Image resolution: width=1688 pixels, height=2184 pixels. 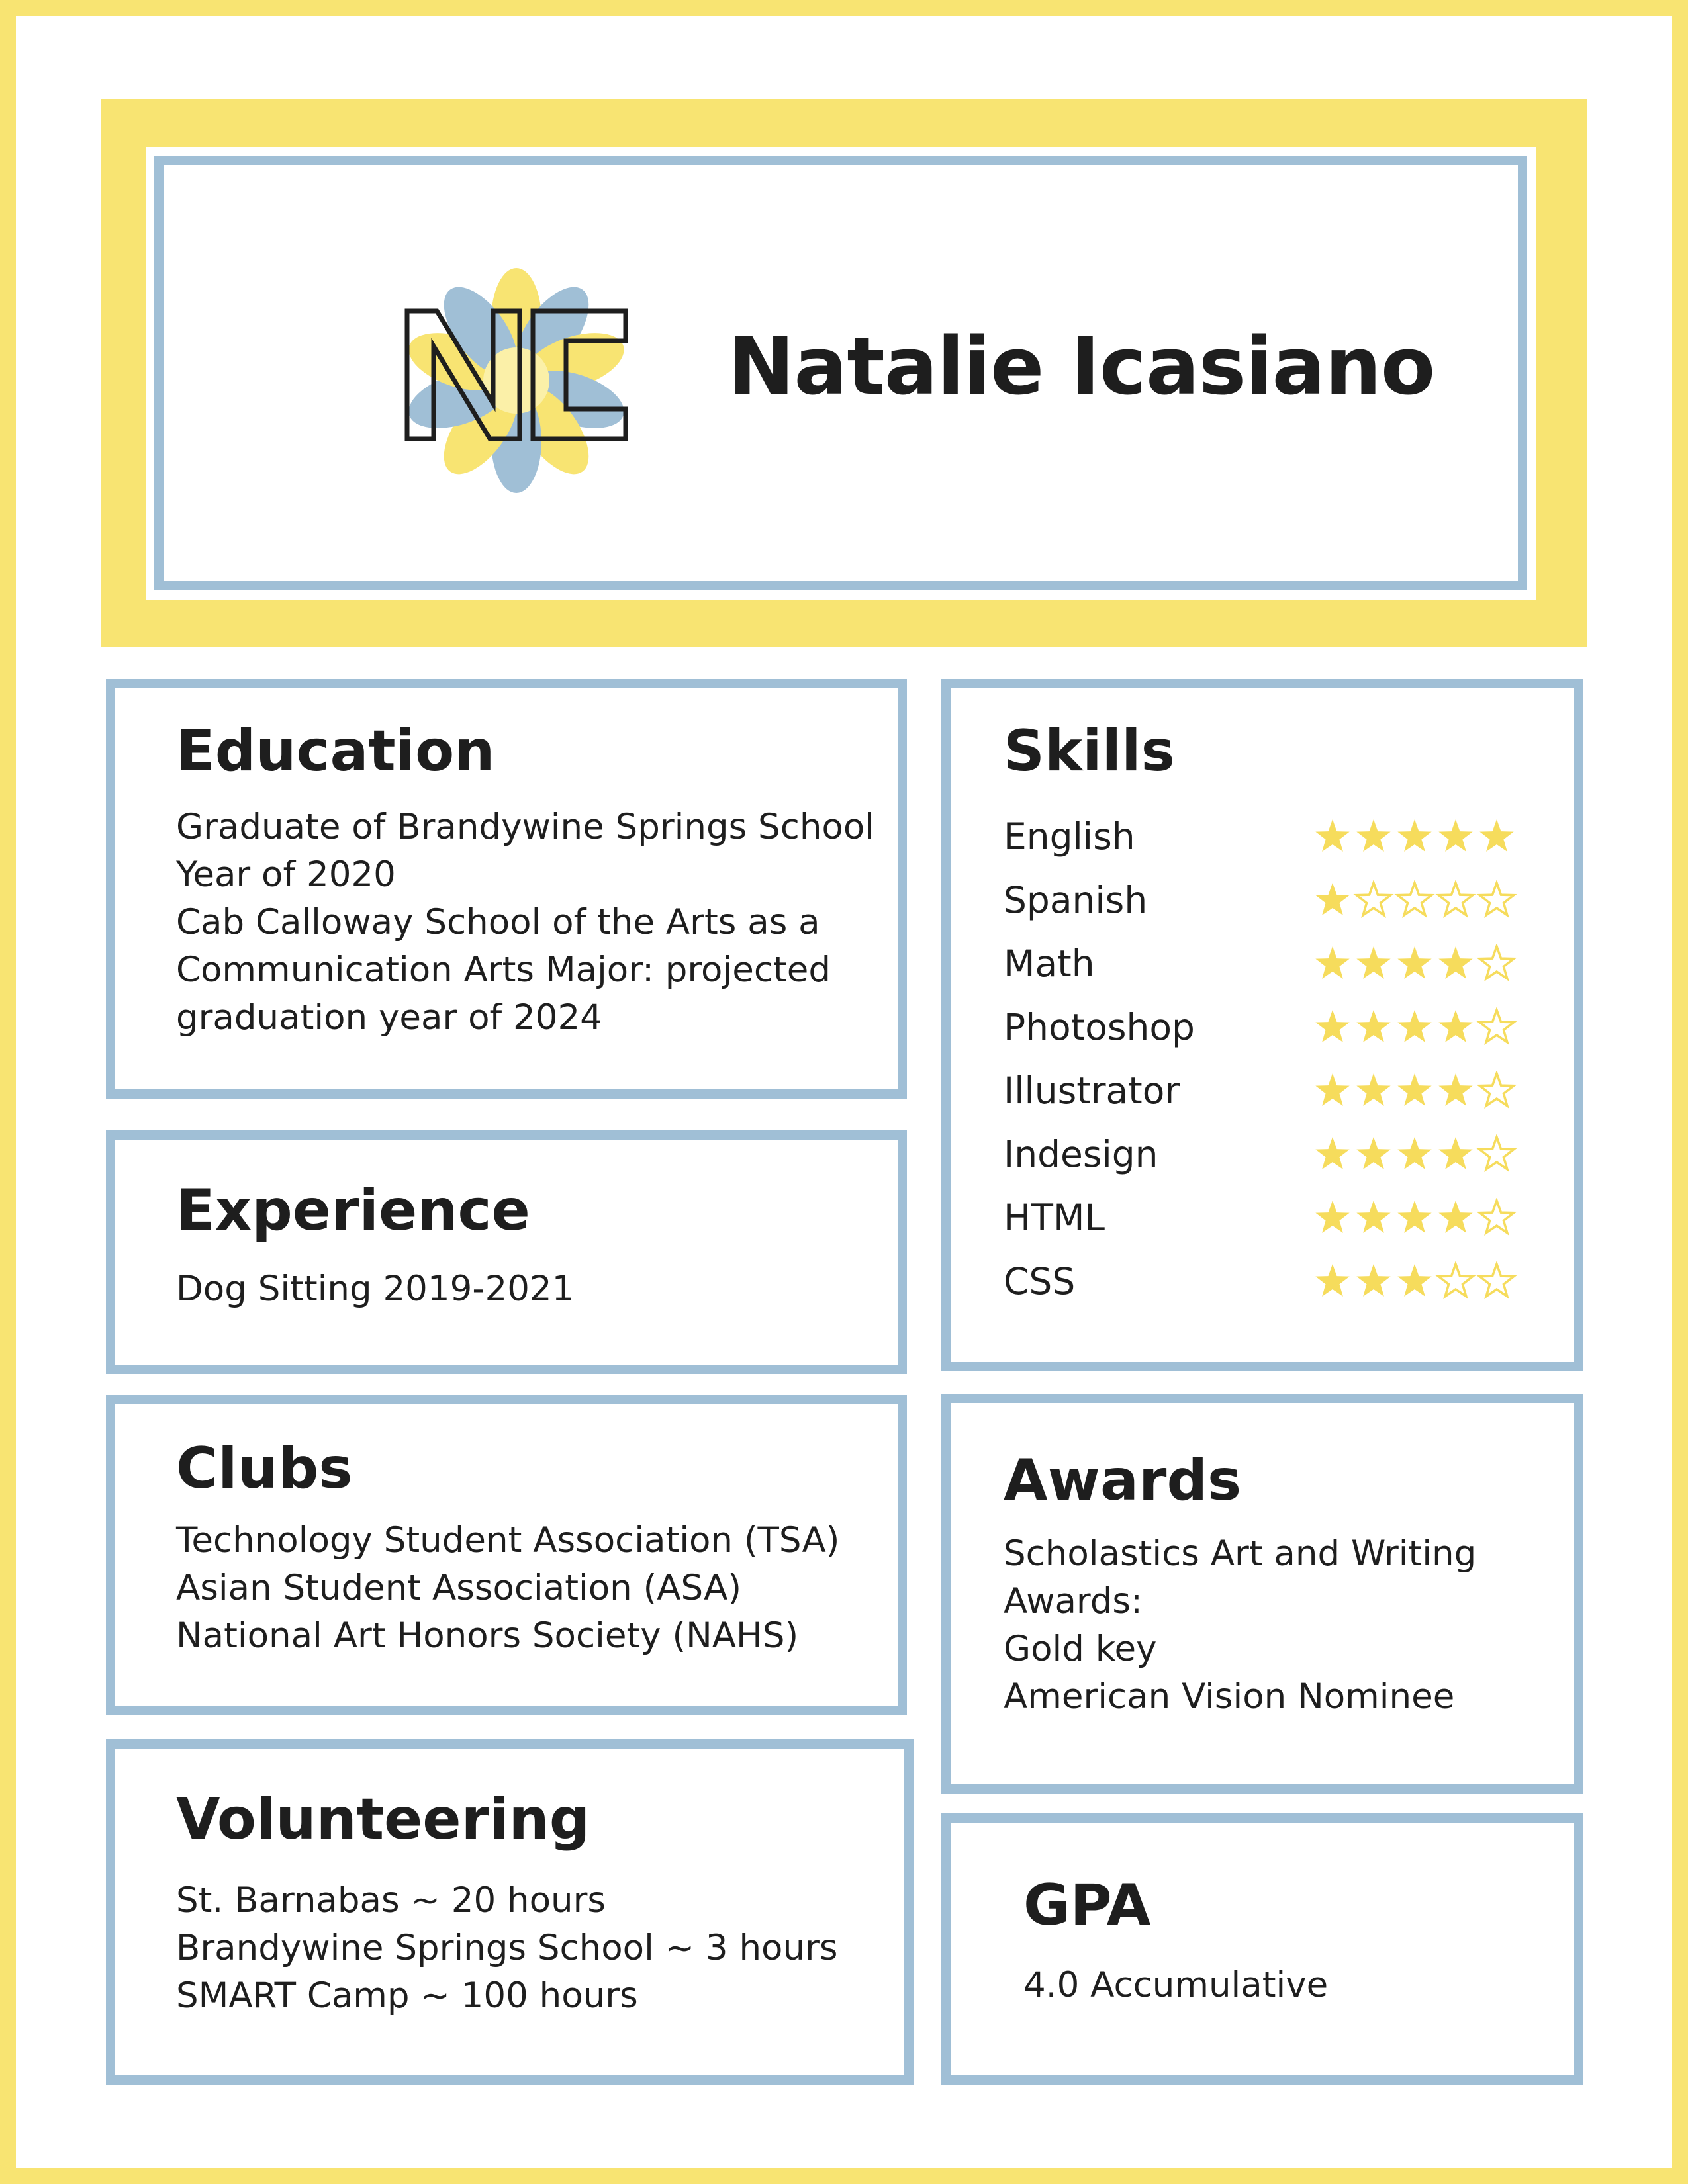 What do you see at coordinates (487, 1635) in the screenshot?
I see `clubs-line: National Art Honors Society (NAHS)` at bounding box center [487, 1635].